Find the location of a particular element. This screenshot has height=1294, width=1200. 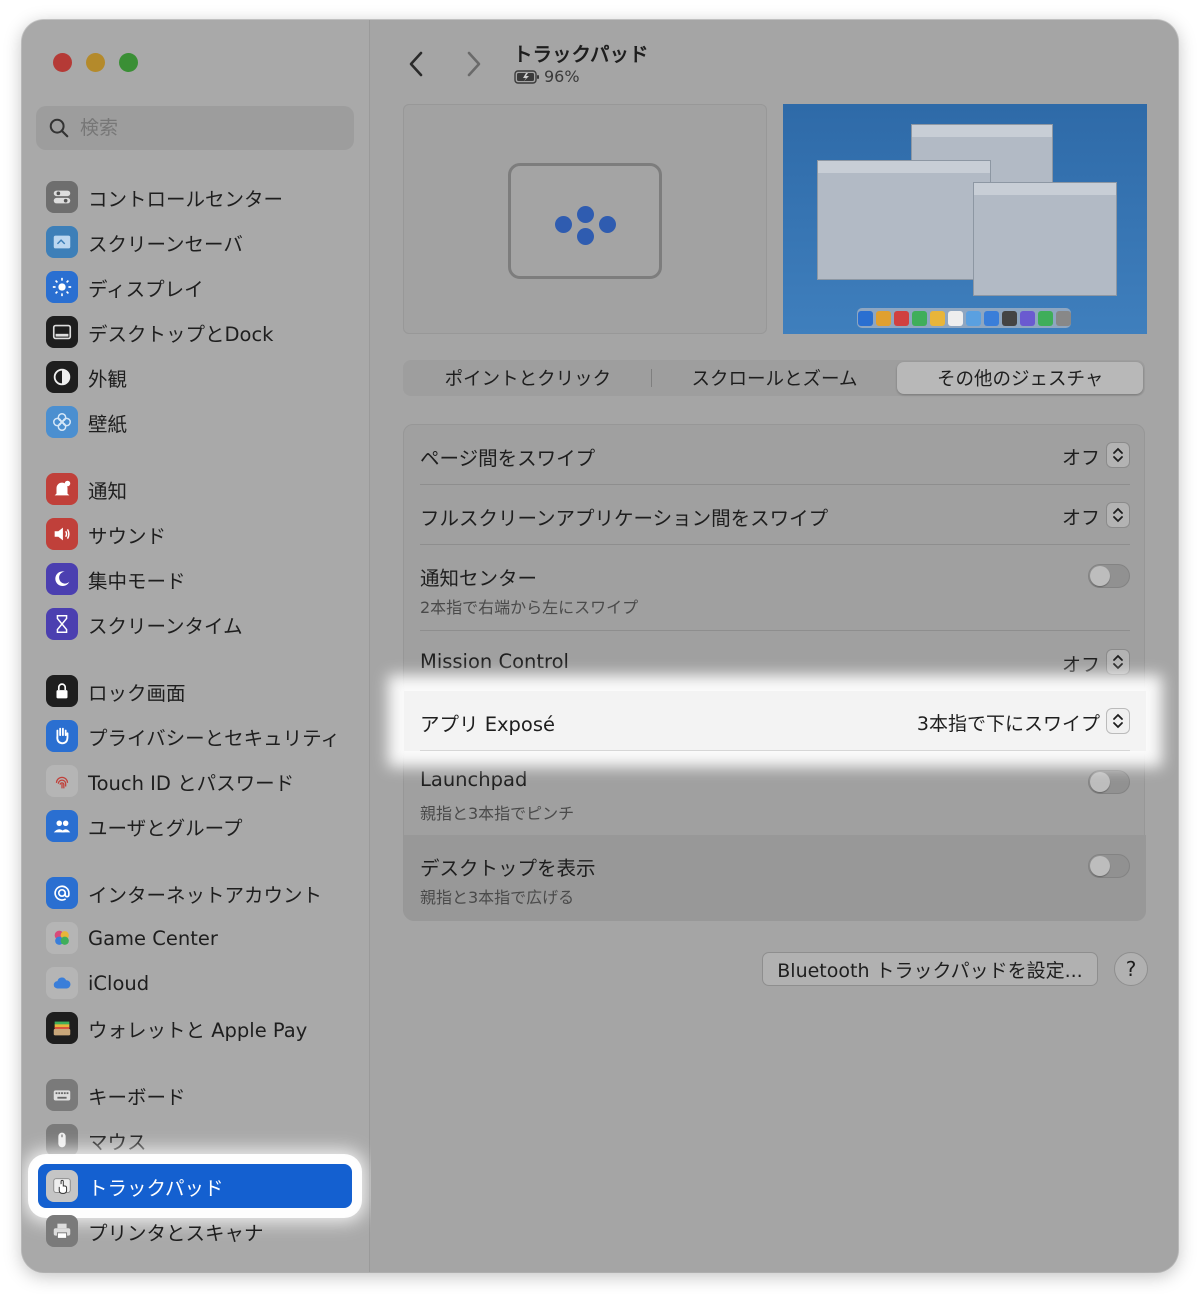

sidebar-item-label: Game Center is located at coordinates (153, 938).